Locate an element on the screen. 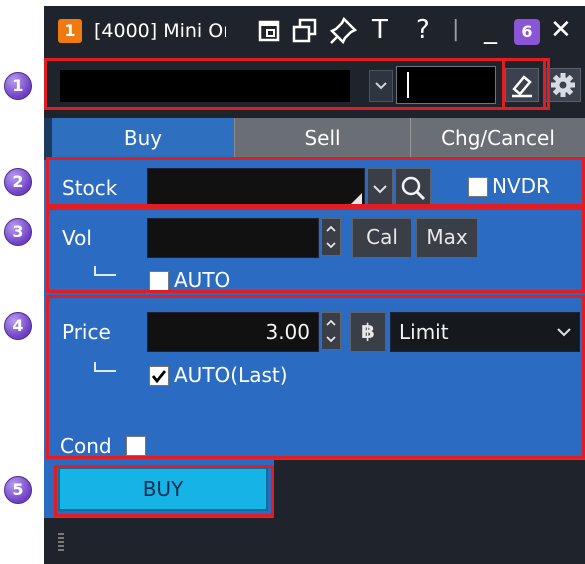 This screenshot has width=585, height=564. account-combo is located at coordinates (205, 86).